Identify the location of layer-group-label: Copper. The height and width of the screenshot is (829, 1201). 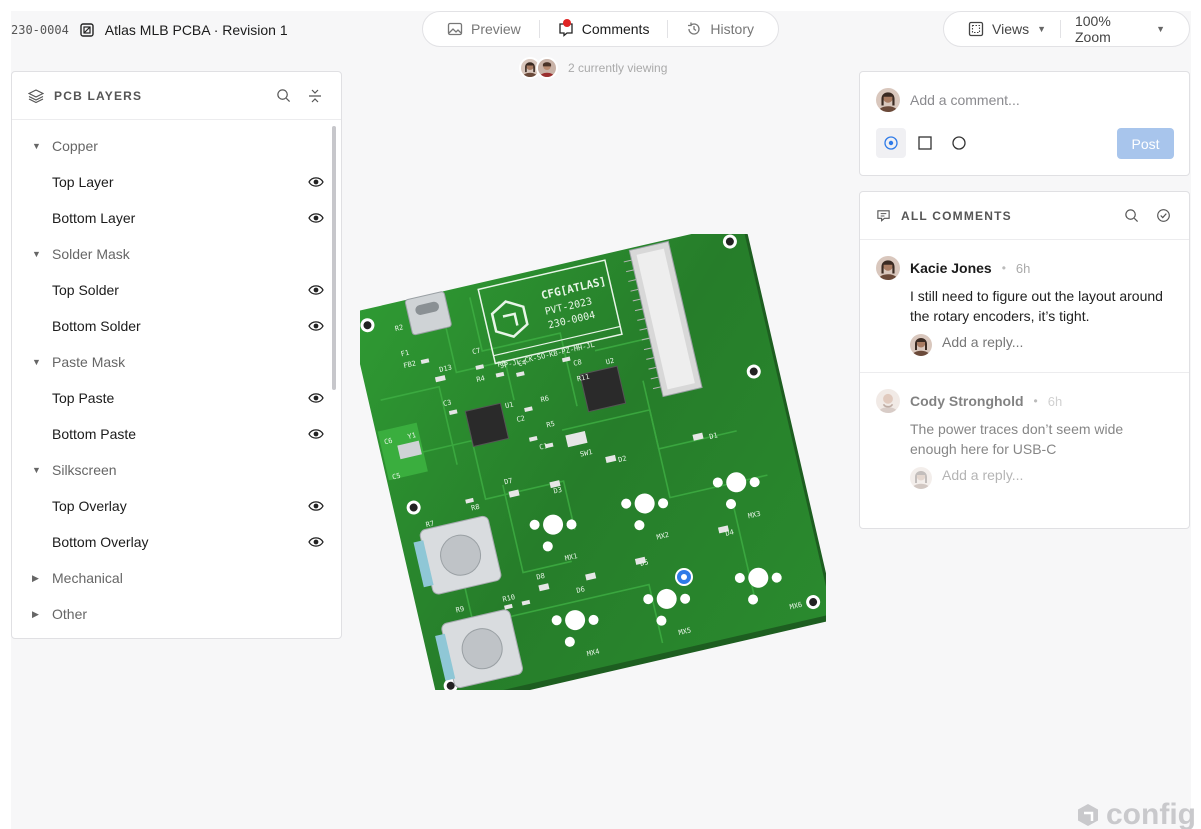
(75, 146).